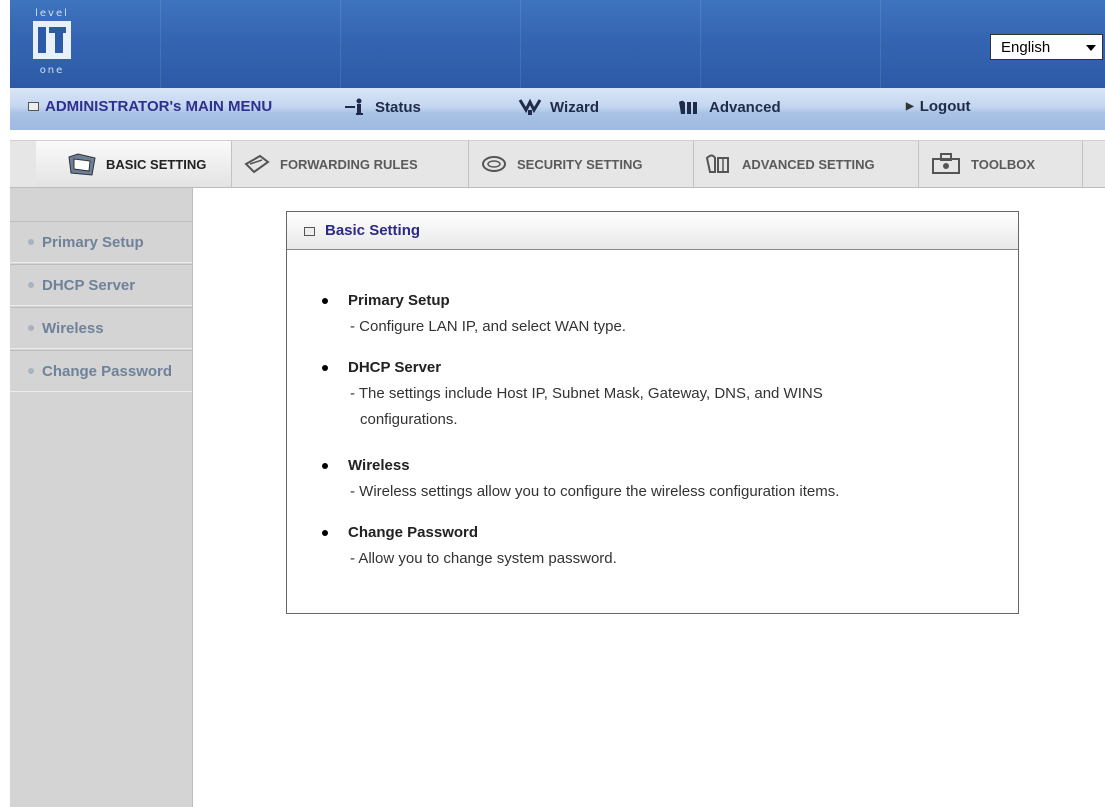 Image resolution: width=1105 pixels, height=807 pixels. I want to click on advanced-link: Advanced, so click(729, 107).